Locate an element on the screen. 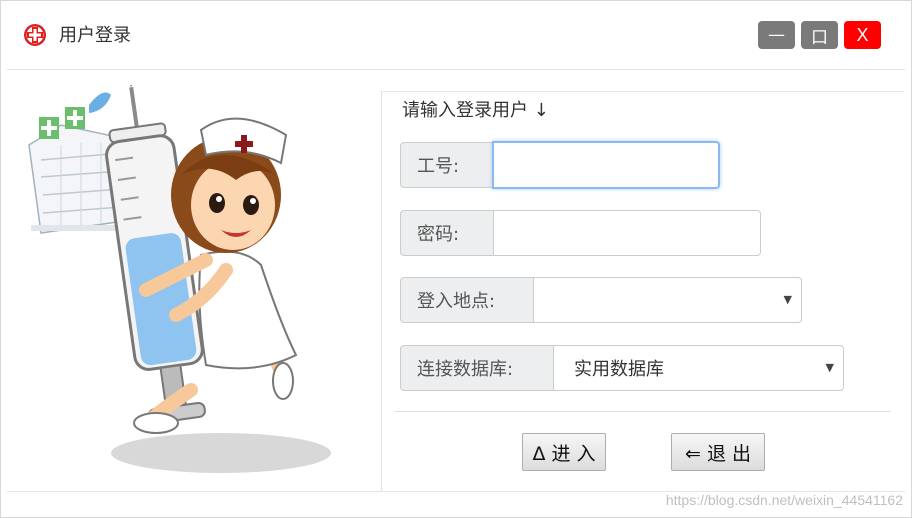 The image size is (912, 518). database-value: 实用数据库 is located at coordinates (619, 369).